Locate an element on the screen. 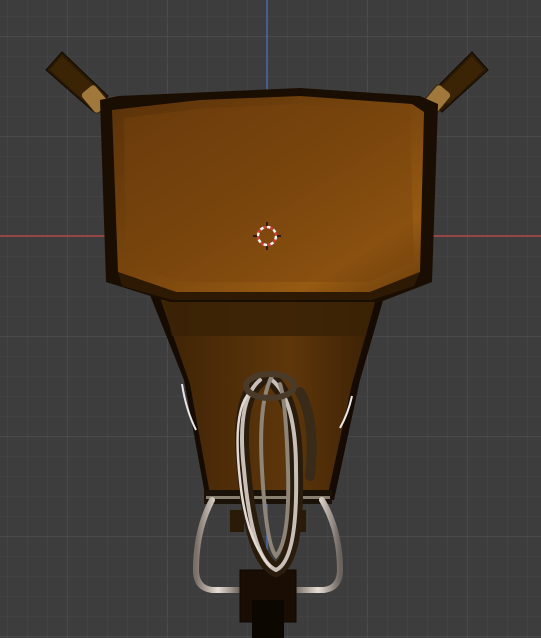 The image size is (541, 638). bottom-plate-highlight is located at coordinates (268, 497).